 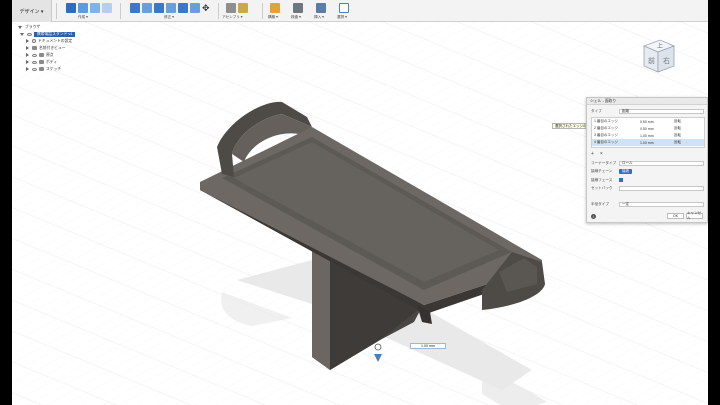 What do you see at coordinates (52, 47) in the screenshot?
I see `browser-item-label: 名前付きビュー` at bounding box center [52, 47].